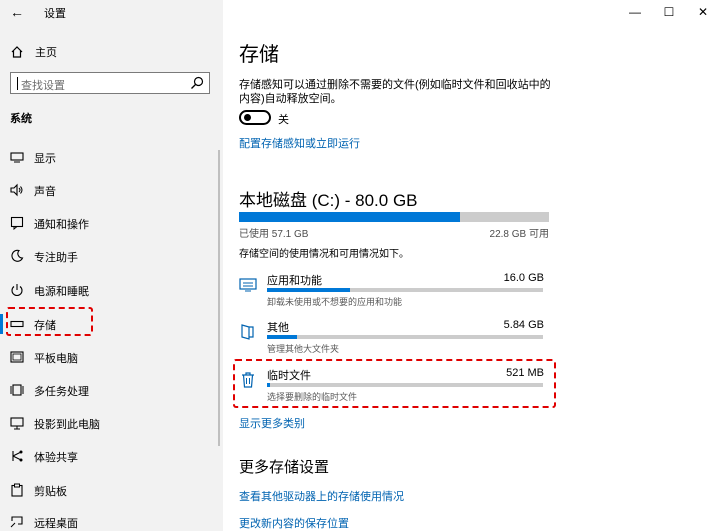  I want to click on sidebar-item-power: 电源和睡眠, so click(107, 290).